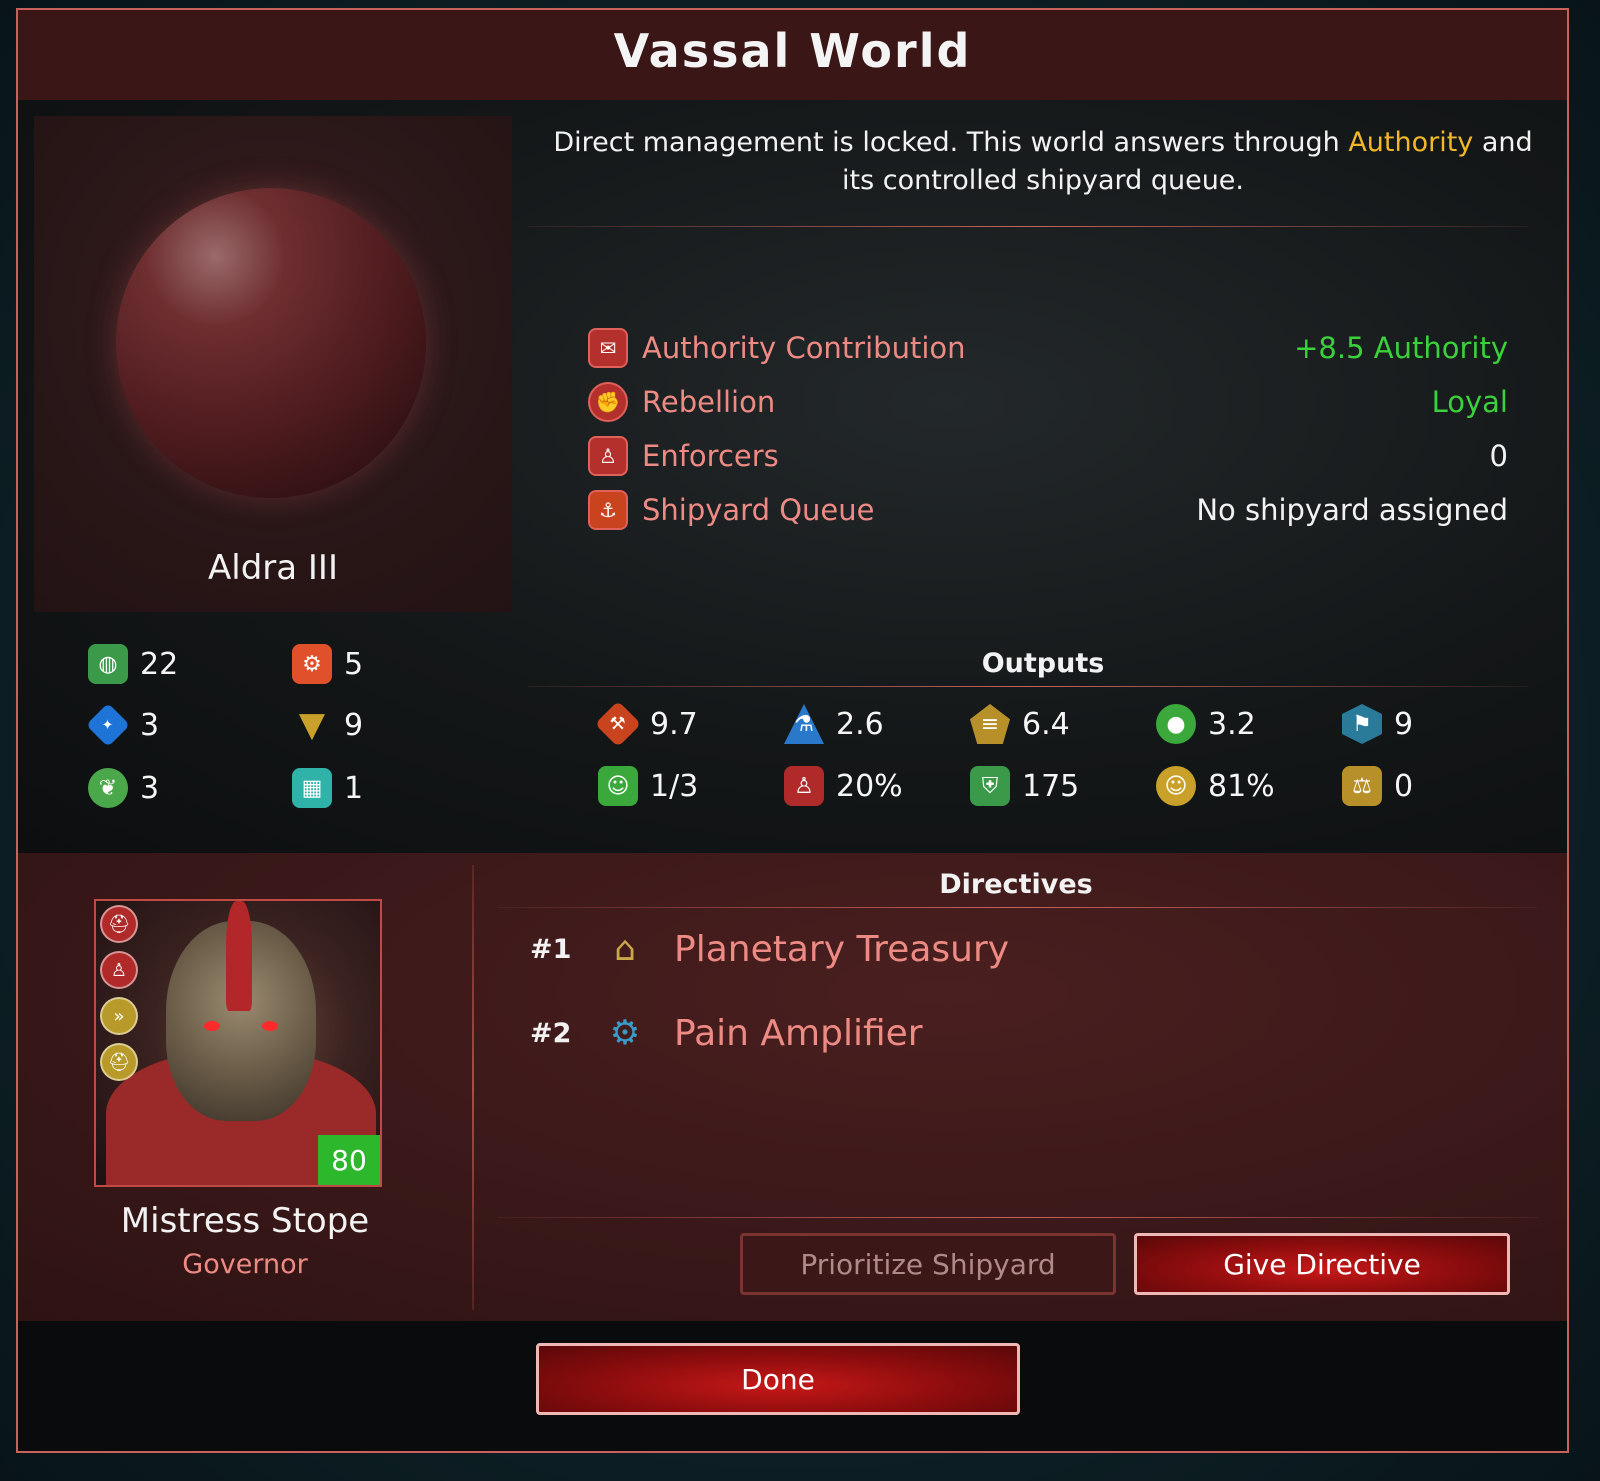 The width and height of the screenshot is (1600, 1481). Describe the element at coordinates (1024, 786) in the screenshot. I see `output-defense: ⛨ 175` at that location.